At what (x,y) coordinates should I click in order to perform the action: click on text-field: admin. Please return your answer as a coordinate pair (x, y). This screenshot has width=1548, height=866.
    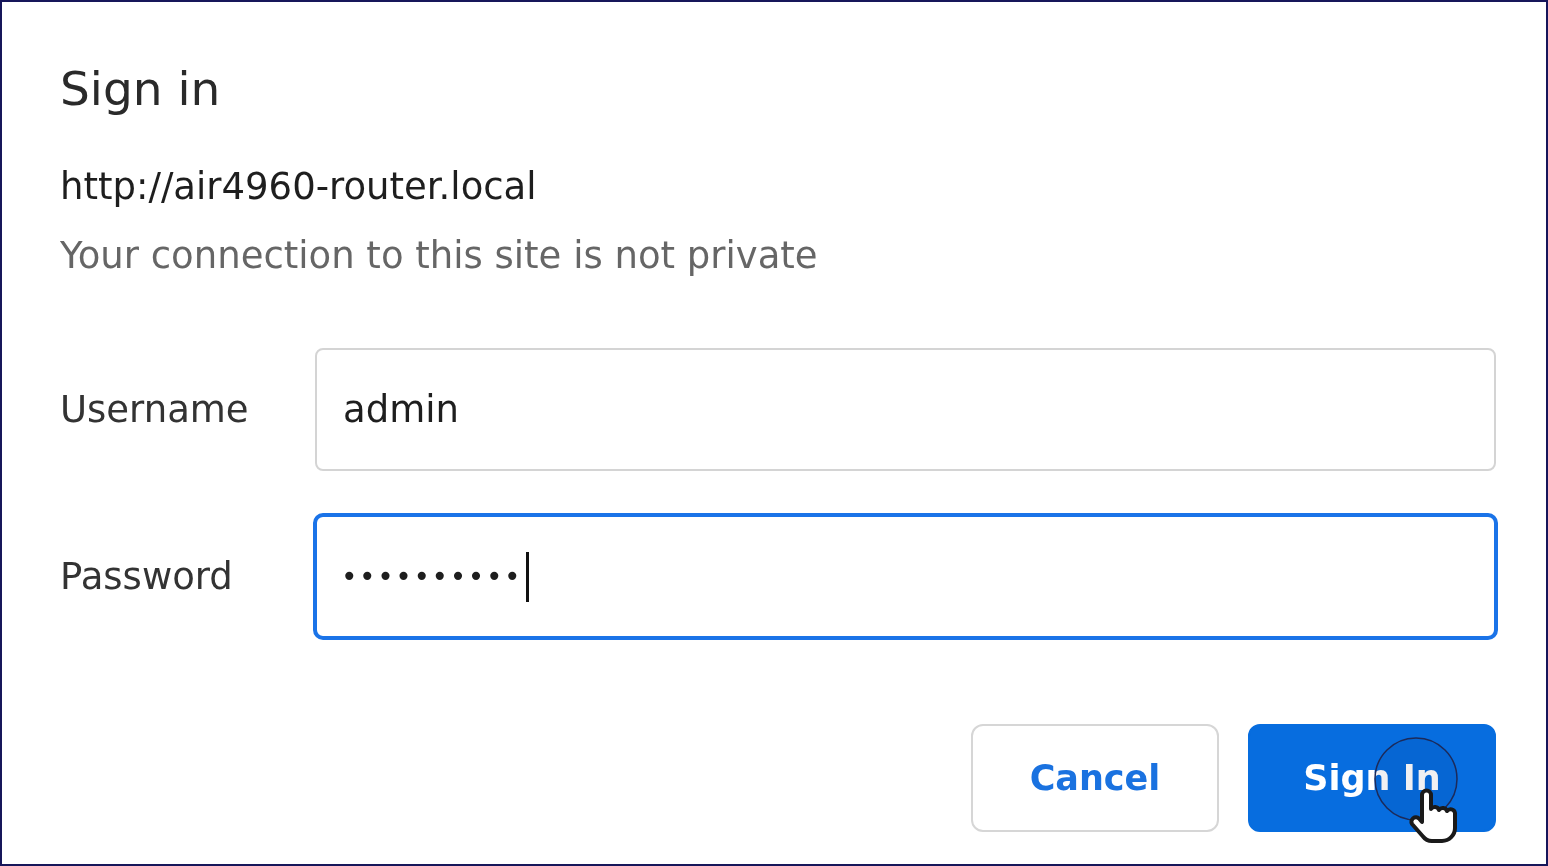
    Looking at the image, I should click on (905, 409).